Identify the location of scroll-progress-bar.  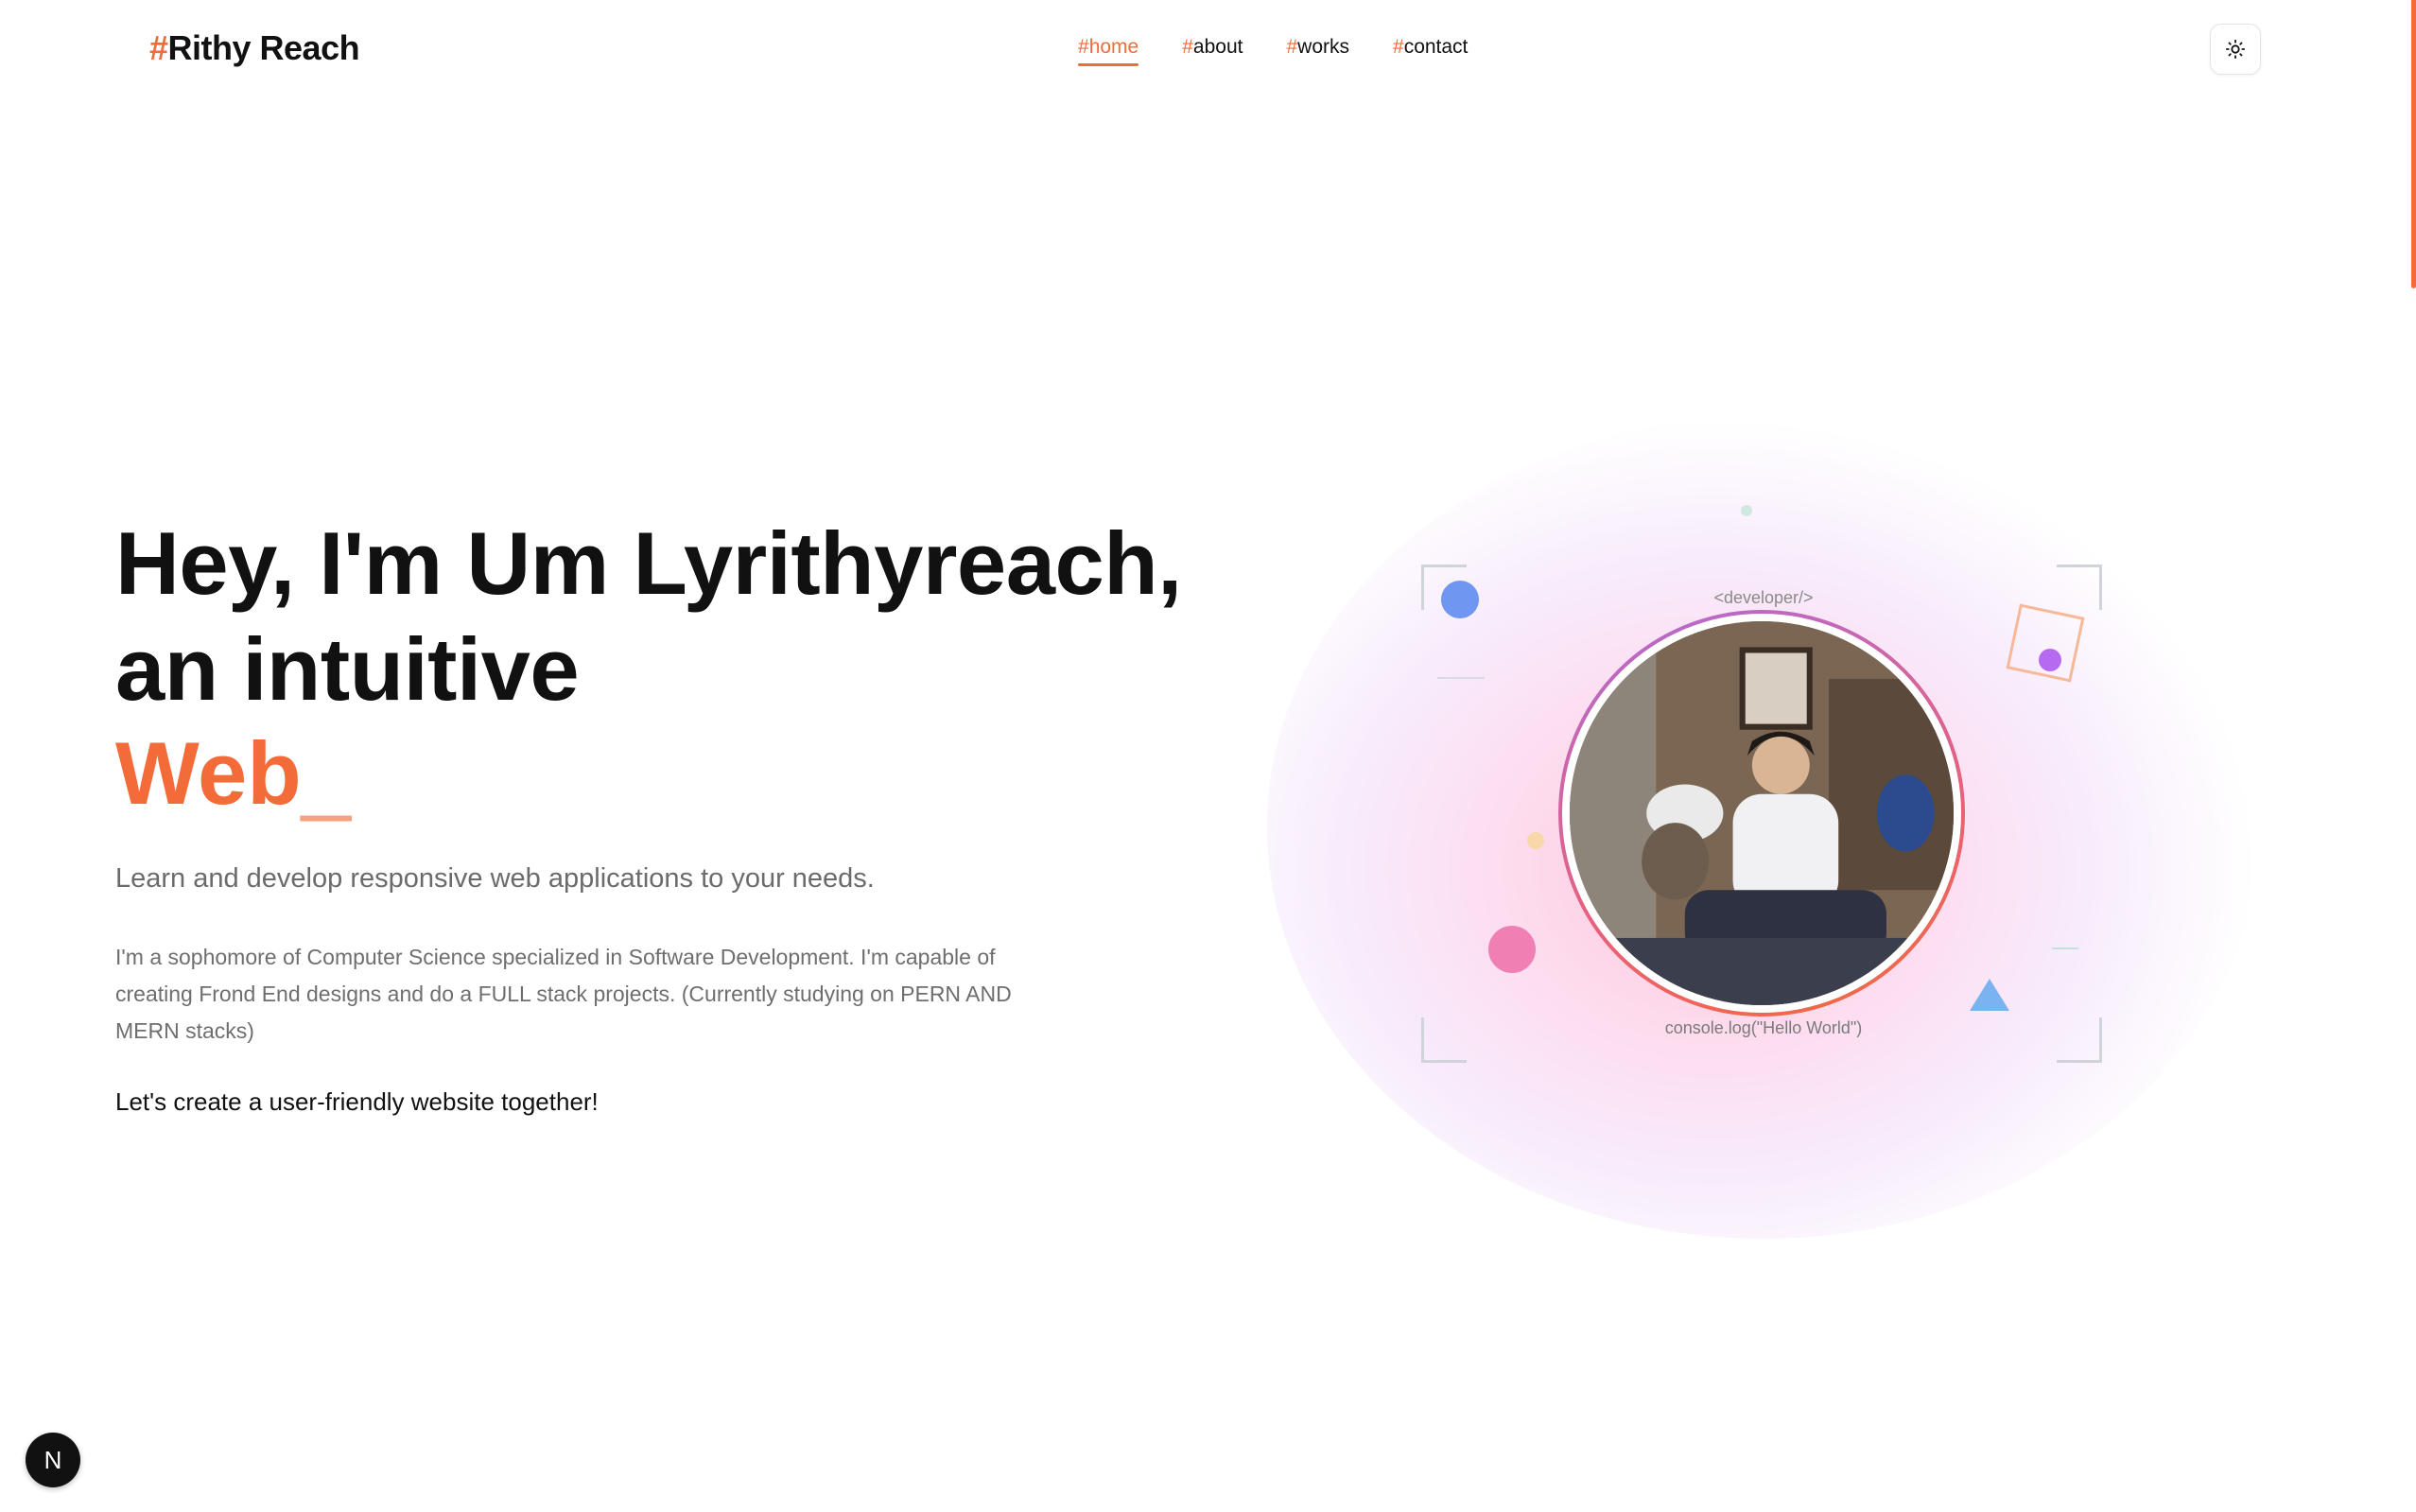
(2413, 144).